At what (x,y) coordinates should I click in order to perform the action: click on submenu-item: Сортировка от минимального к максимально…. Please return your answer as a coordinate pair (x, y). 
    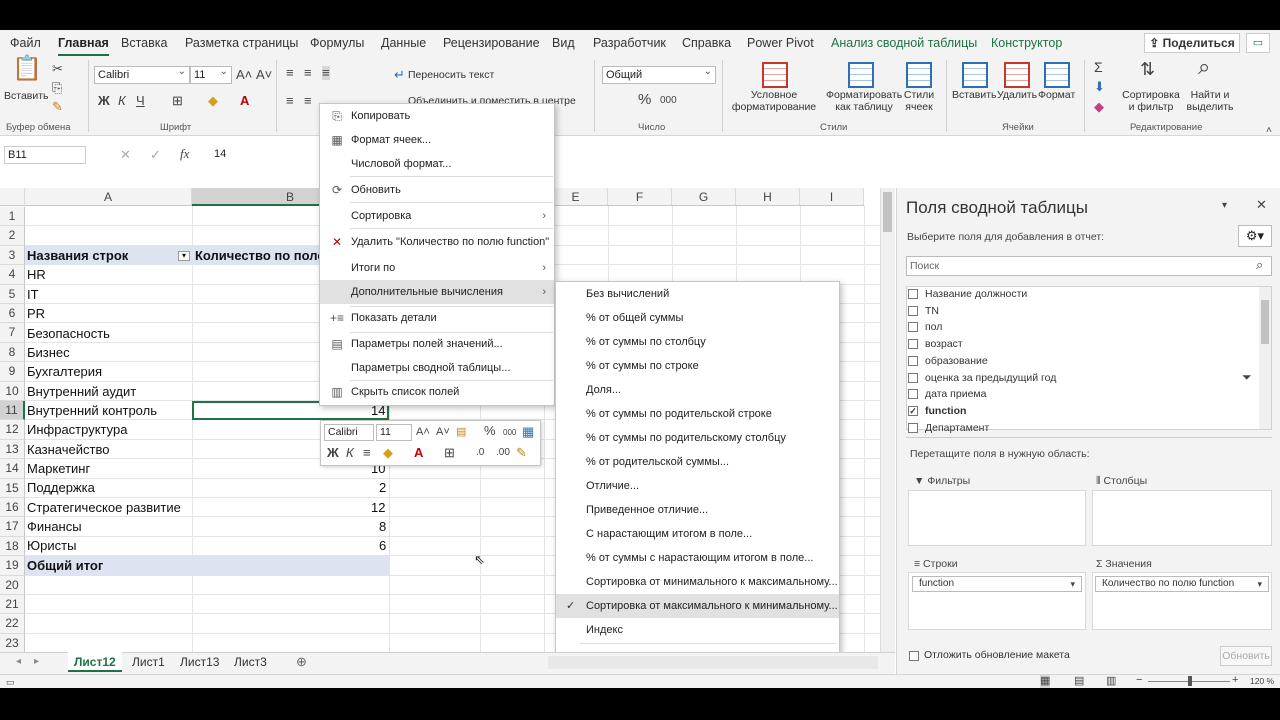
    Looking at the image, I should click on (697, 582).